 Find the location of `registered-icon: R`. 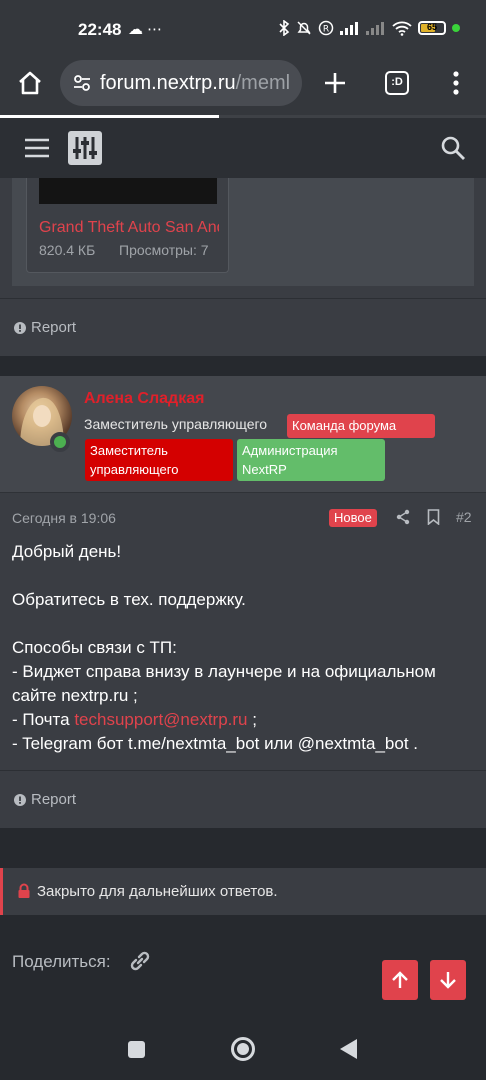

registered-icon: R is located at coordinates (326, 28).